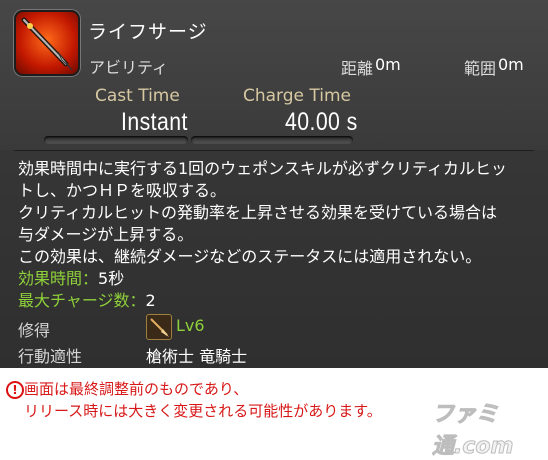 This screenshot has width=548, height=460. What do you see at coordinates (197, 356) in the screenshot?
I see `jobs-value: 槍術士 竜騎士` at bounding box center [197, 356].